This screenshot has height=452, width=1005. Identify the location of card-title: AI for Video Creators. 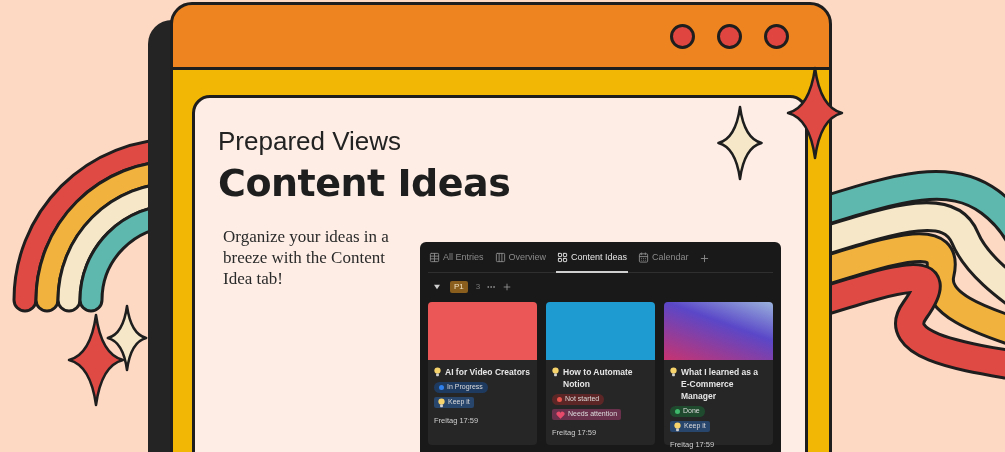
(487, 372).